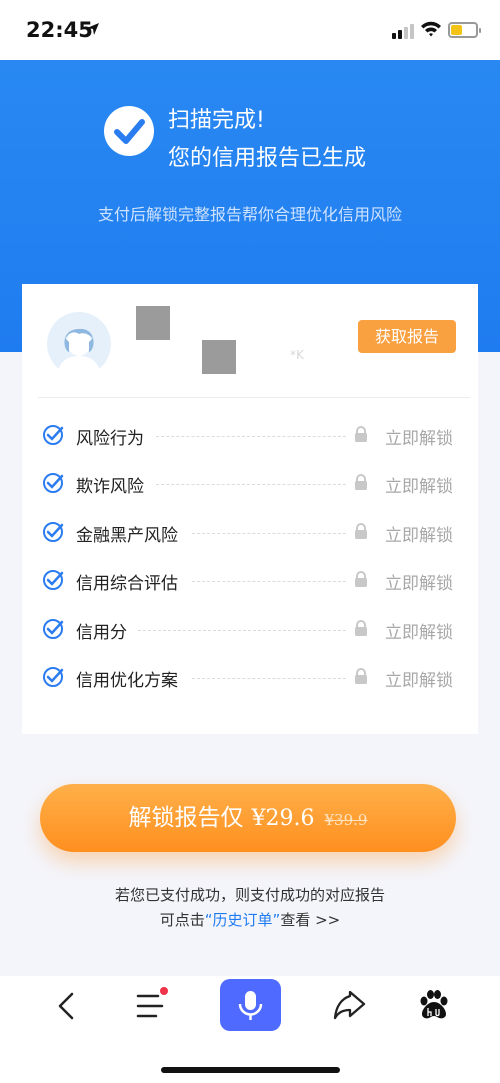 This screenshot has width=500, height=1083. I want to click on original-price: ¥39.9, so click(346, 820).